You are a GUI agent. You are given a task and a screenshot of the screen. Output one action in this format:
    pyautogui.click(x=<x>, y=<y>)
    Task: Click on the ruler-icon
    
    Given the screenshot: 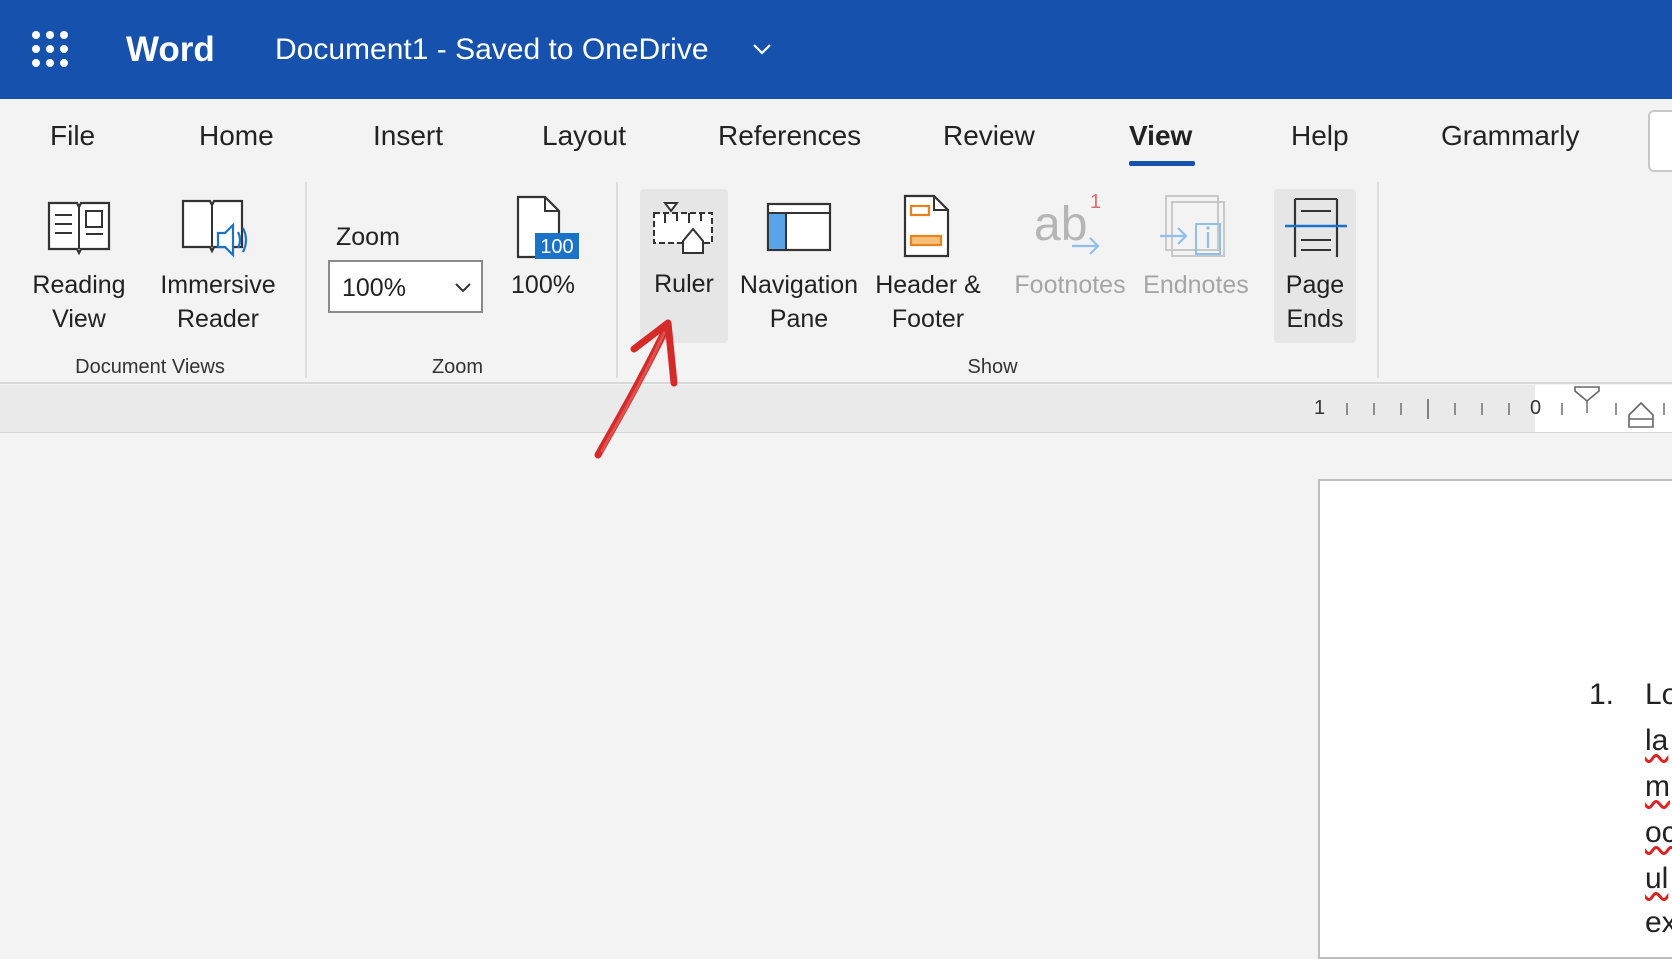 What is the action you would take?
    pyautogui.click(x=683, y=228)
    